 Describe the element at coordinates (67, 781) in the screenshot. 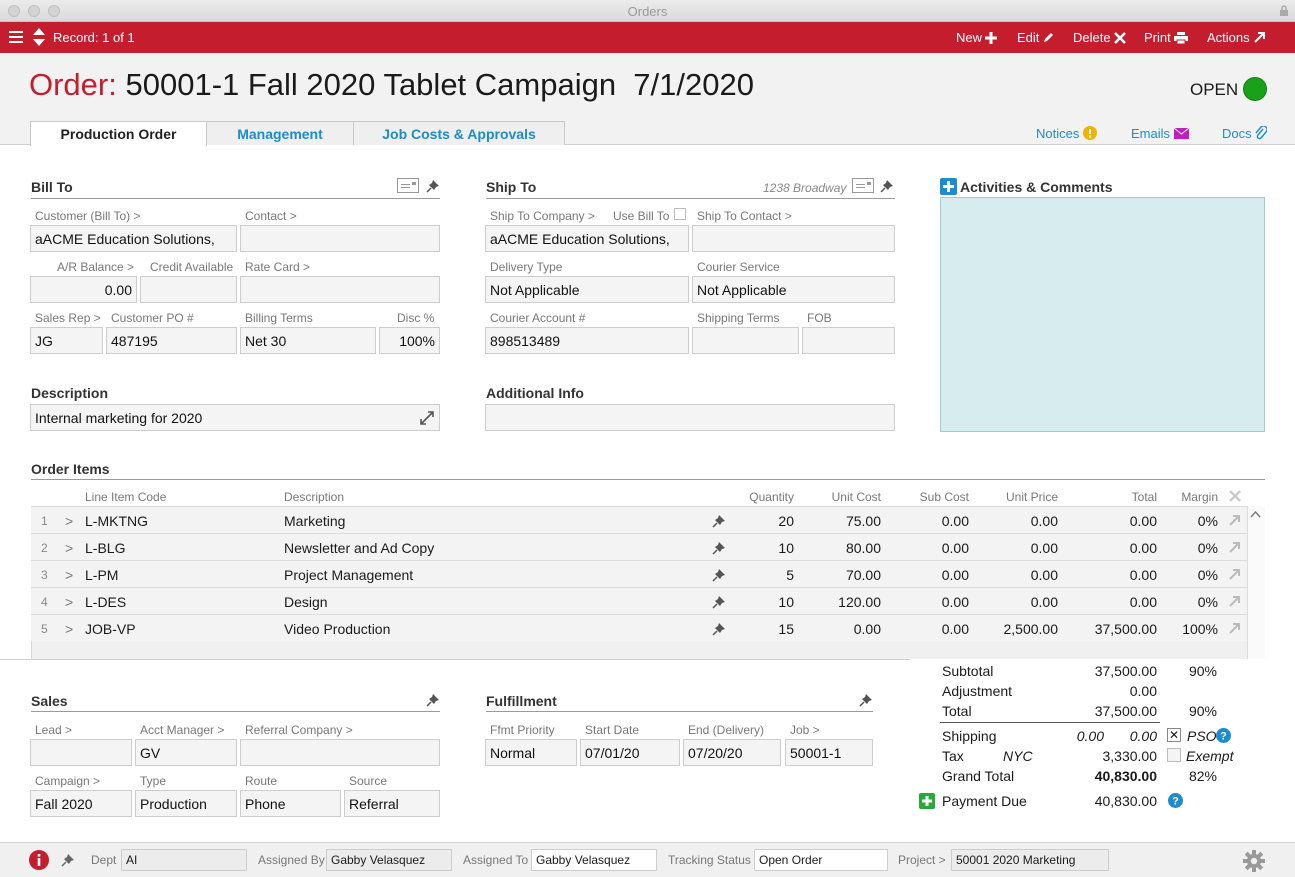

I see `campaign-label: Campaign >` at that location.